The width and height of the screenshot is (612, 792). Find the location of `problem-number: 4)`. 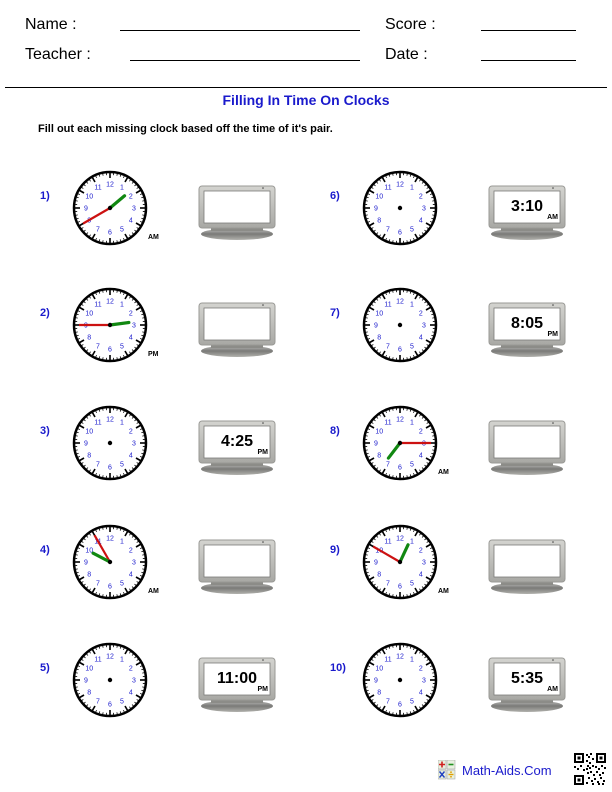

problem-number: 4) is located at coordinates (45, 550).